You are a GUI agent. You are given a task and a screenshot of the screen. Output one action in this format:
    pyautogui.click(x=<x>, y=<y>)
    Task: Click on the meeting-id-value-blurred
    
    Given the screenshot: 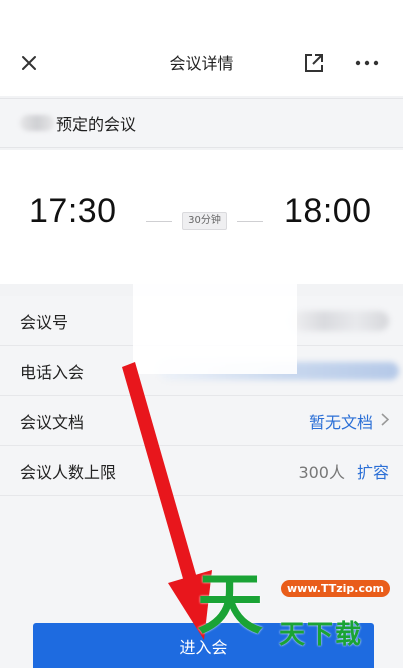 What is the action you would take?
    pyautogui.click(x=340, y=320)
    